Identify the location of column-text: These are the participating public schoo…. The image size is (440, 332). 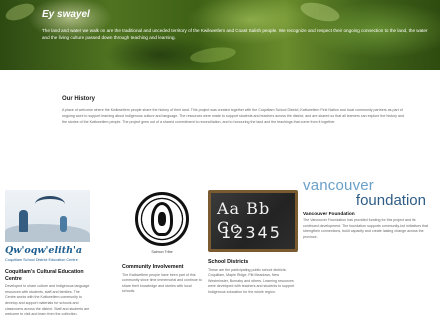
(251, 280).